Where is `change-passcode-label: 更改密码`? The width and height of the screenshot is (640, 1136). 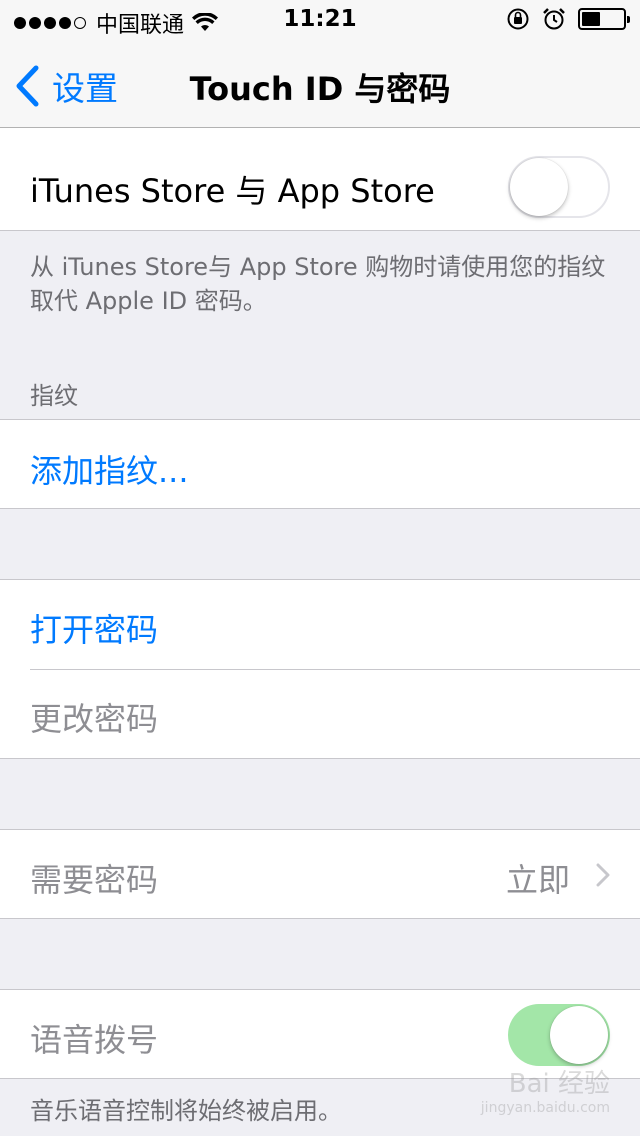 change-passcode-label: 更改密码 is located at coordinates (94, 719).